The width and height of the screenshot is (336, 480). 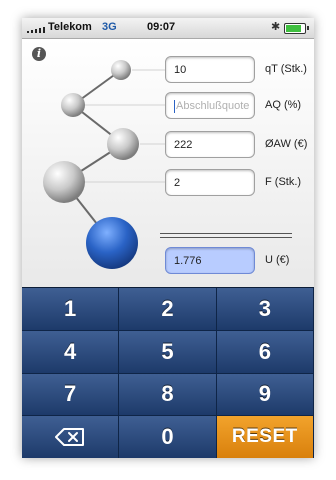 I want to click on aw-input: 222, so click(x=210, y=144).